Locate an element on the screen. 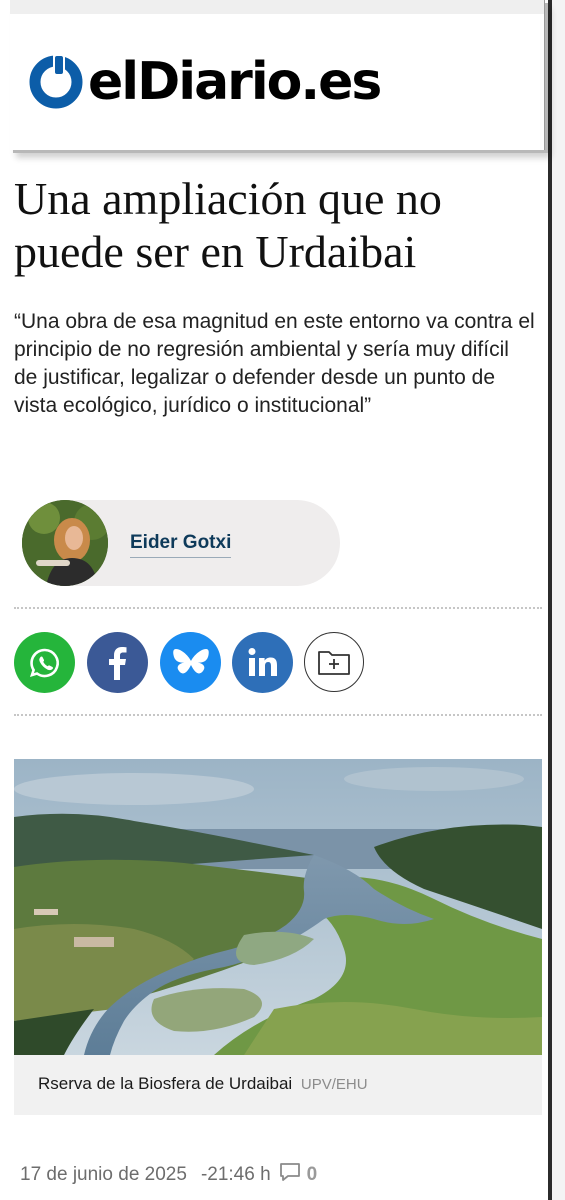 The image size is (565, 1200). caption-text: Rserva de la Biosfera de Urdaibai is located at coordinates (165, 1083).